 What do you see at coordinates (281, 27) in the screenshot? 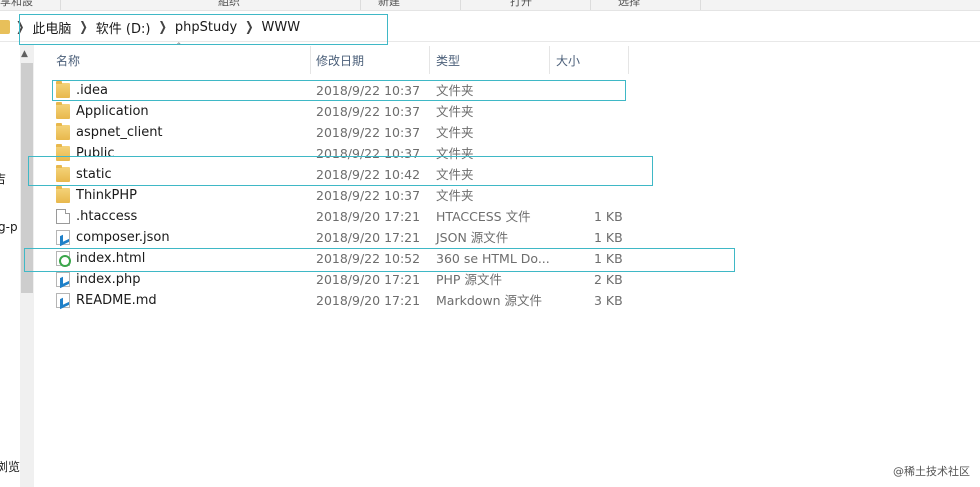
I see `breadcrumb-www: WWW` at bounding box center [281, 27].